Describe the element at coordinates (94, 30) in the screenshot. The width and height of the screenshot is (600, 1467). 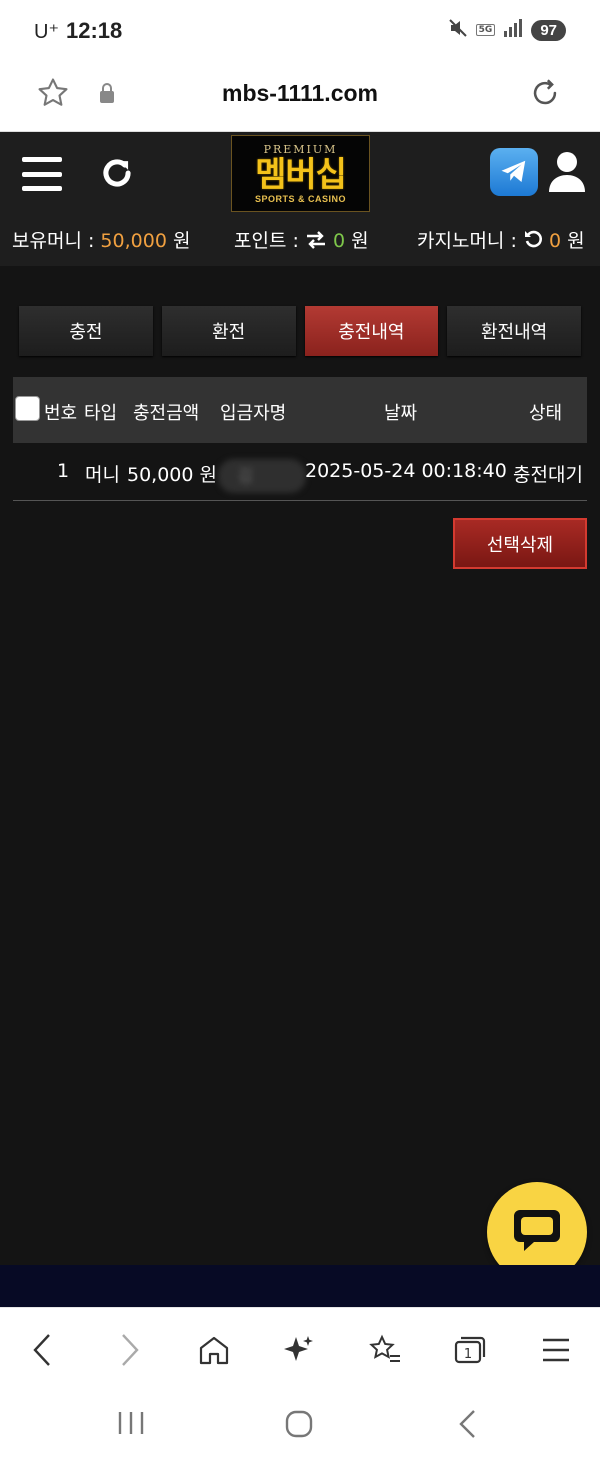
I see `clock: 12:18` at that location.